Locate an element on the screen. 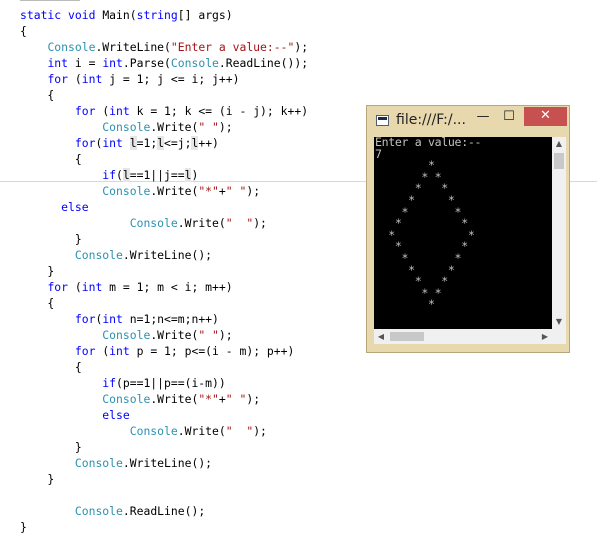 This screenshot has width=597, height=535. code-line: for(int n=1;n<=m;n++) is located at coordinates (119, 319).